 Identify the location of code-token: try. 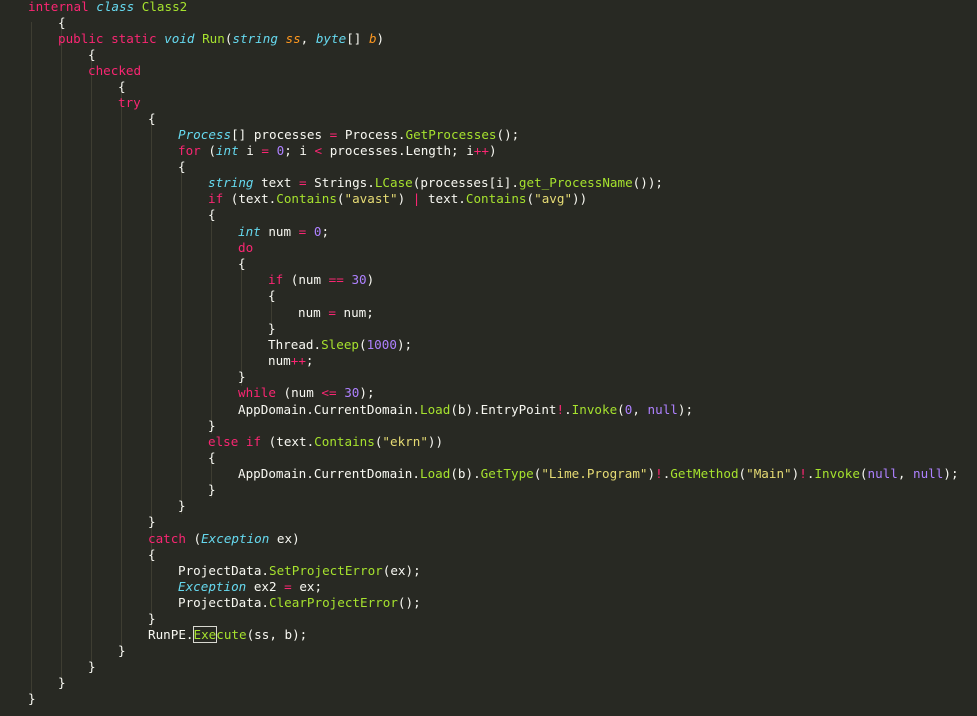
(129, 102).